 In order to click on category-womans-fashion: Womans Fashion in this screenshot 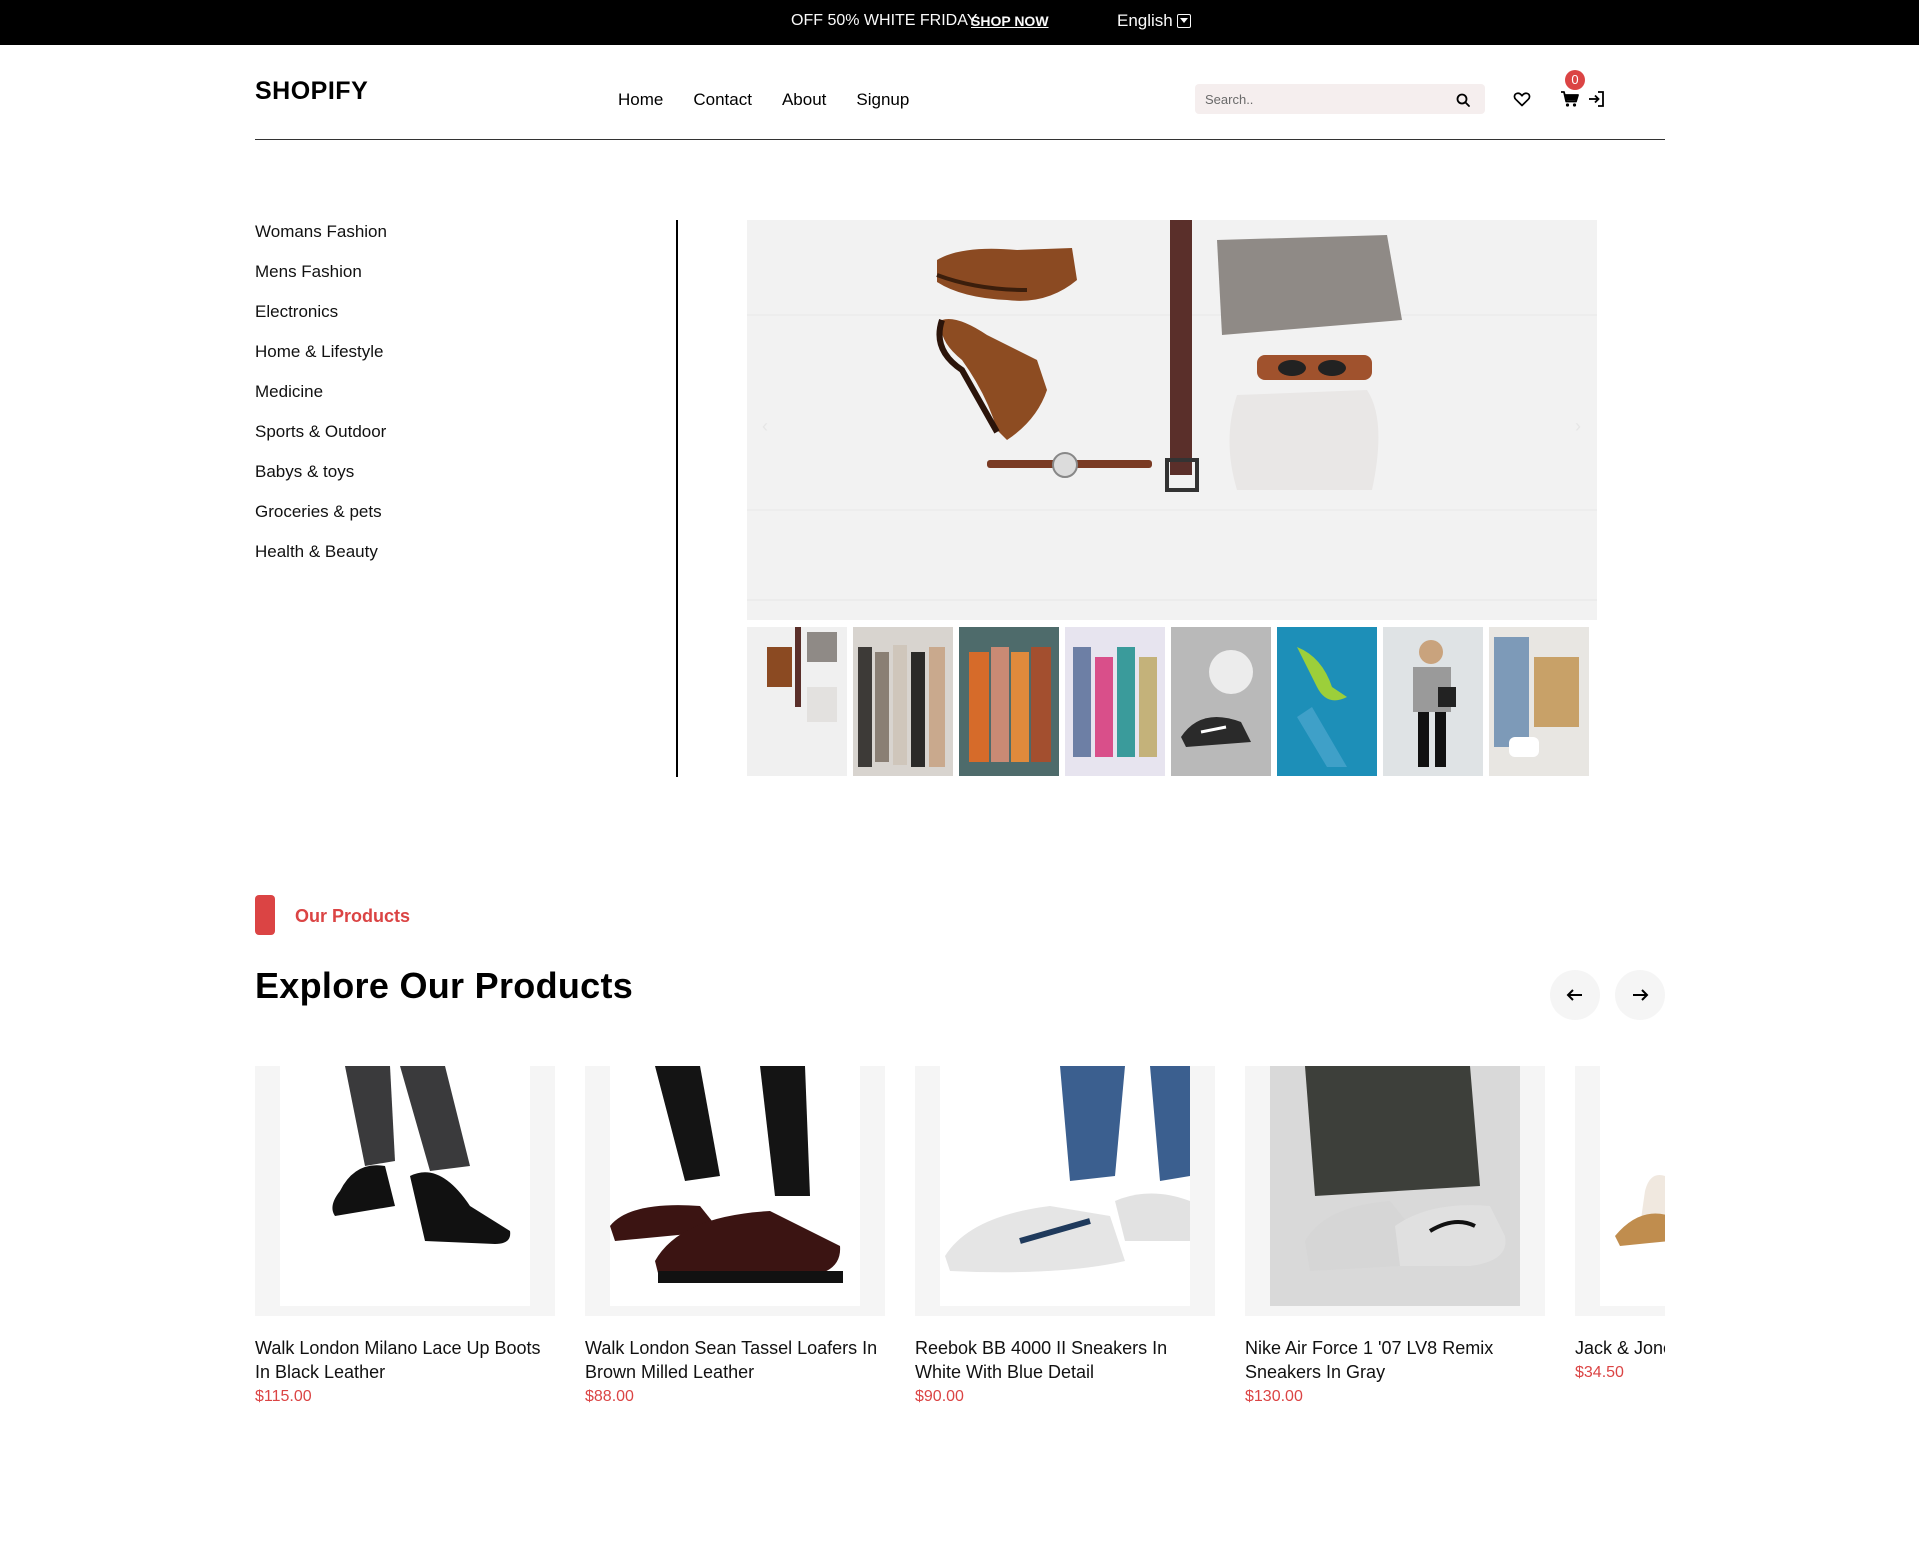, I will do `click(321, 242)`.